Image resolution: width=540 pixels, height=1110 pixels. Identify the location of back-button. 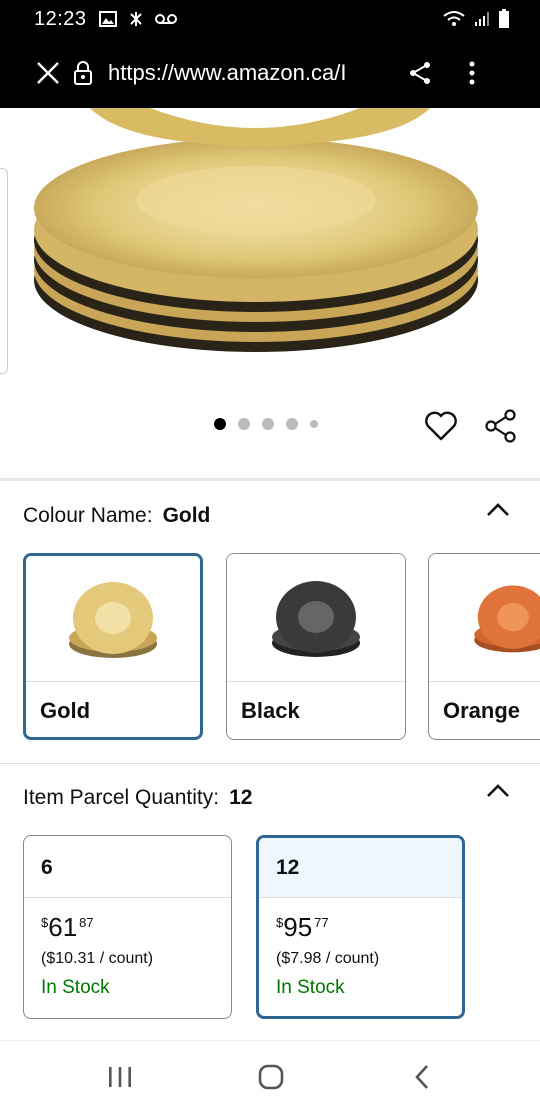
(422, 1077).